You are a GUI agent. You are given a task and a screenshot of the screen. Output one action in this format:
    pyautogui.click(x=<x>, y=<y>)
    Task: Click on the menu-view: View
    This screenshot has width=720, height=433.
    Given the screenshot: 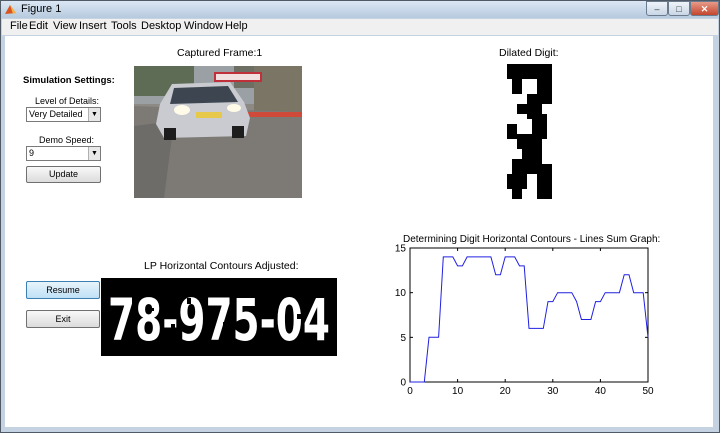 What is the action you would take?
    pyautogui.click(x=65, y=26)
    